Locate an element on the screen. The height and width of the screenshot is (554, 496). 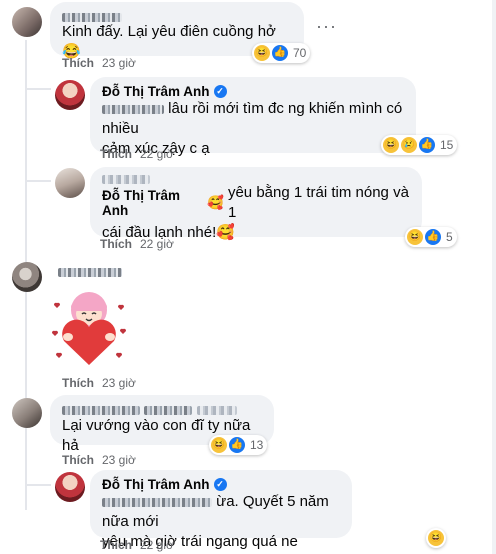
sticker-image is located at coordinates (89, 328).